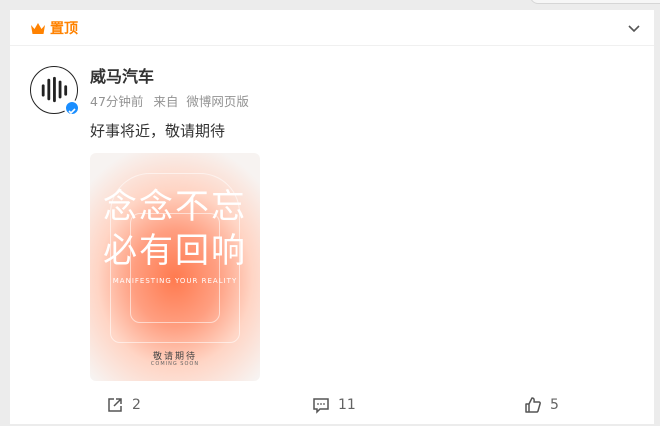  What do you see at coordinates (321, 406) in the screenshot?
I see `comment-icon` at bounding box center [321, 406].